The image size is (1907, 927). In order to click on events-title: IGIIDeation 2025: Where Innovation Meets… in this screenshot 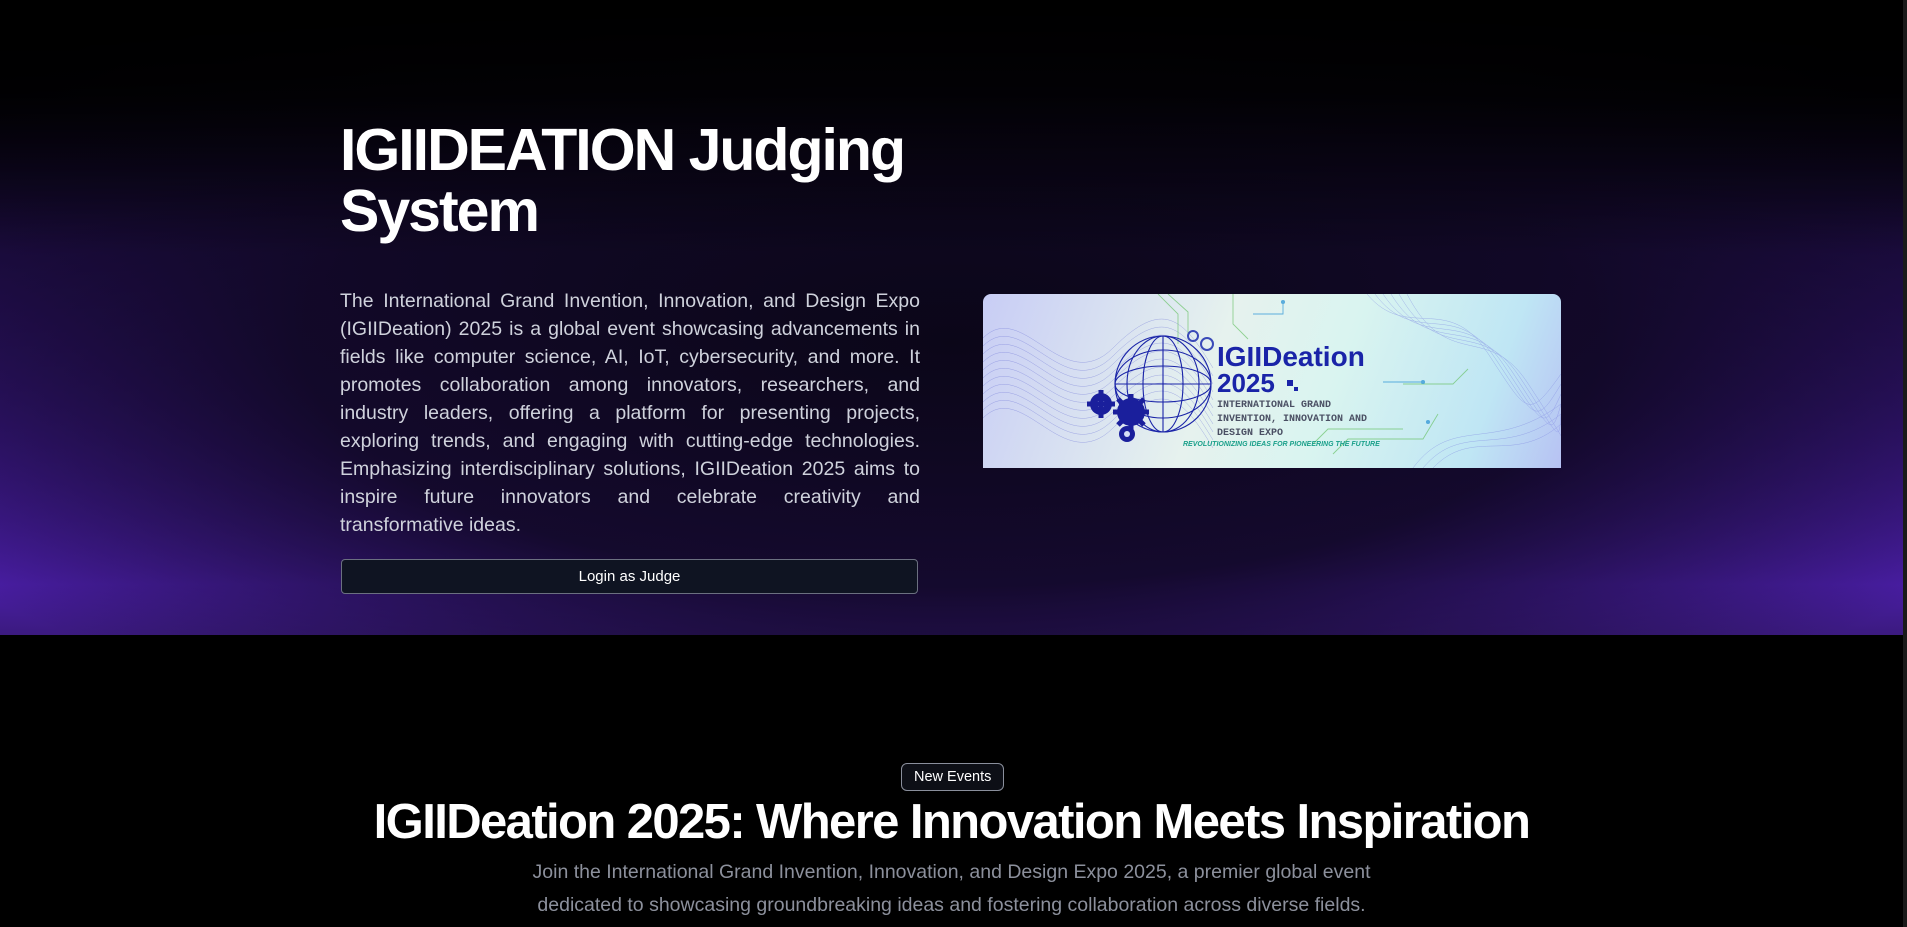, I will do `click(952, 822)`.